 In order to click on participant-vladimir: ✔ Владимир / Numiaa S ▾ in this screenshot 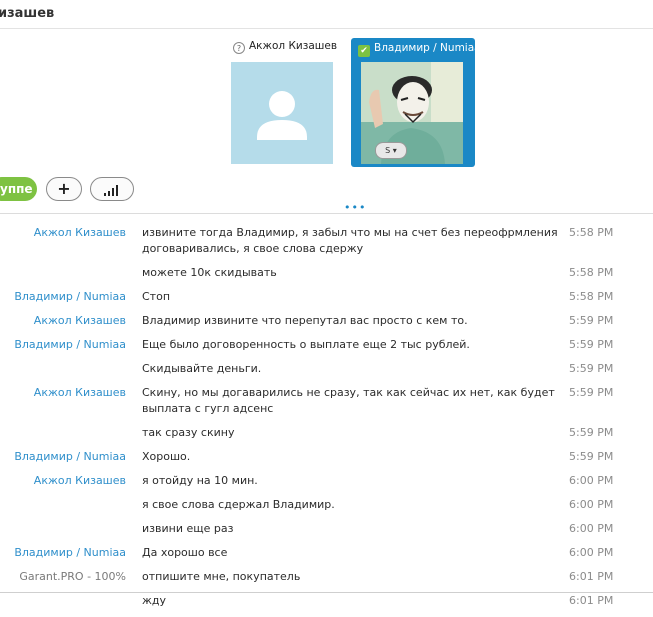, I will do `click(416, 102)`.